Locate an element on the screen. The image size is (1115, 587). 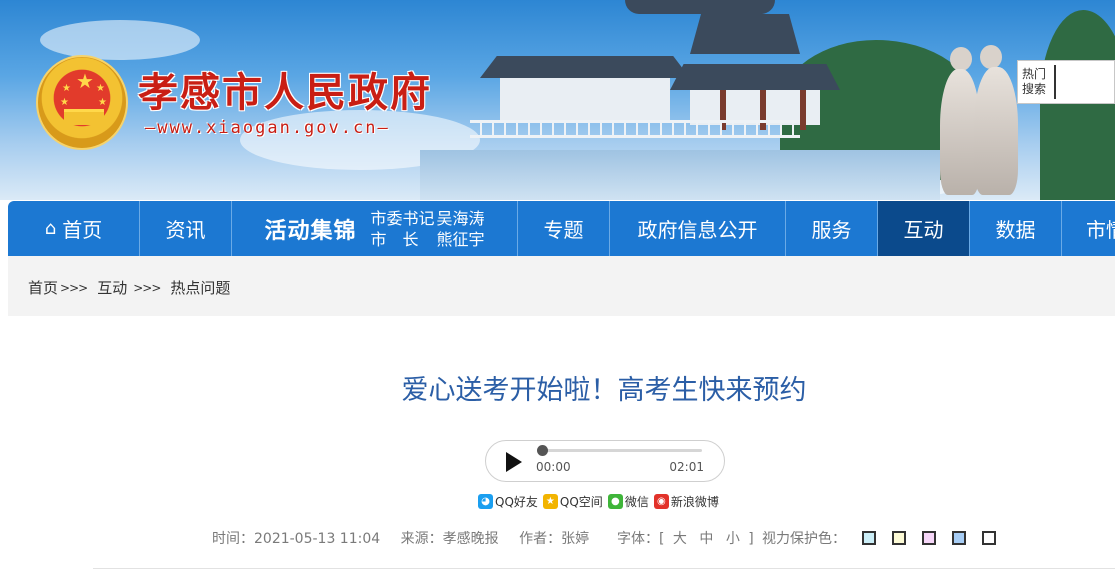
share-qq-friend: ◕ QQ好友 is located at coordinates (508, 501).